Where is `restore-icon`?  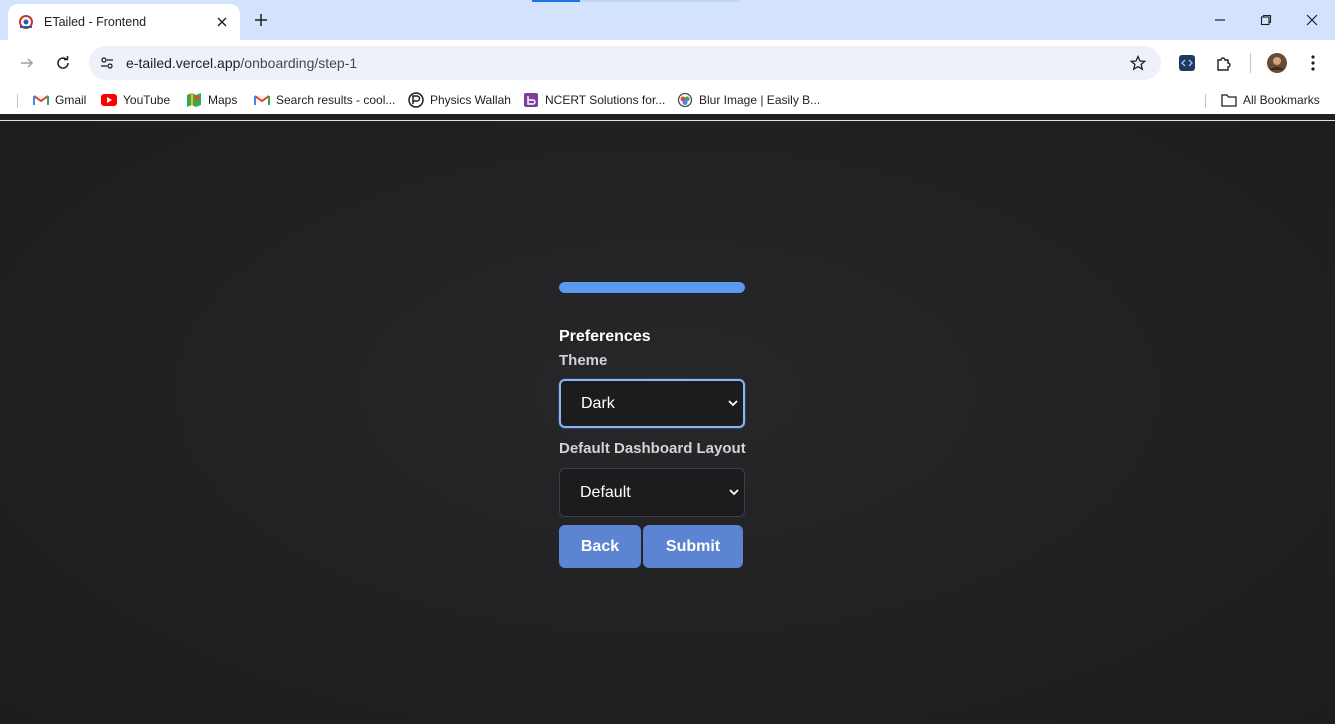
restore-icon is located at coordinates (1266, 20).